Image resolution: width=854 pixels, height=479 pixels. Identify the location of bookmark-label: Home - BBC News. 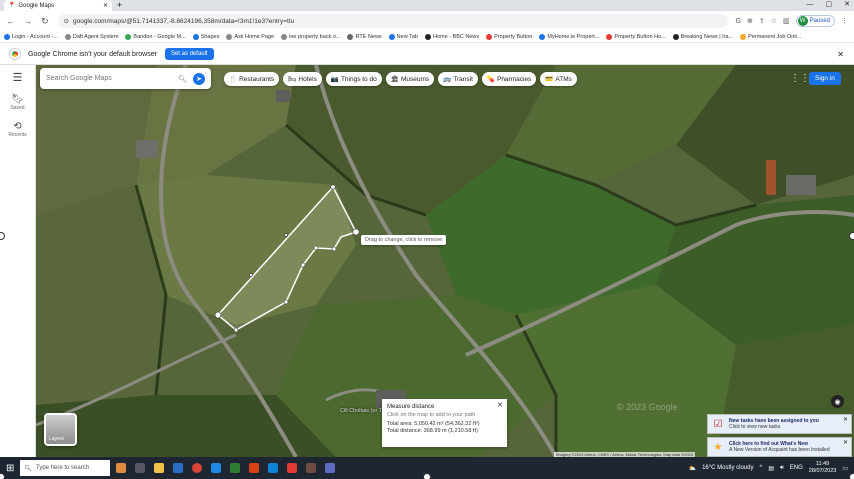
(456, 36).